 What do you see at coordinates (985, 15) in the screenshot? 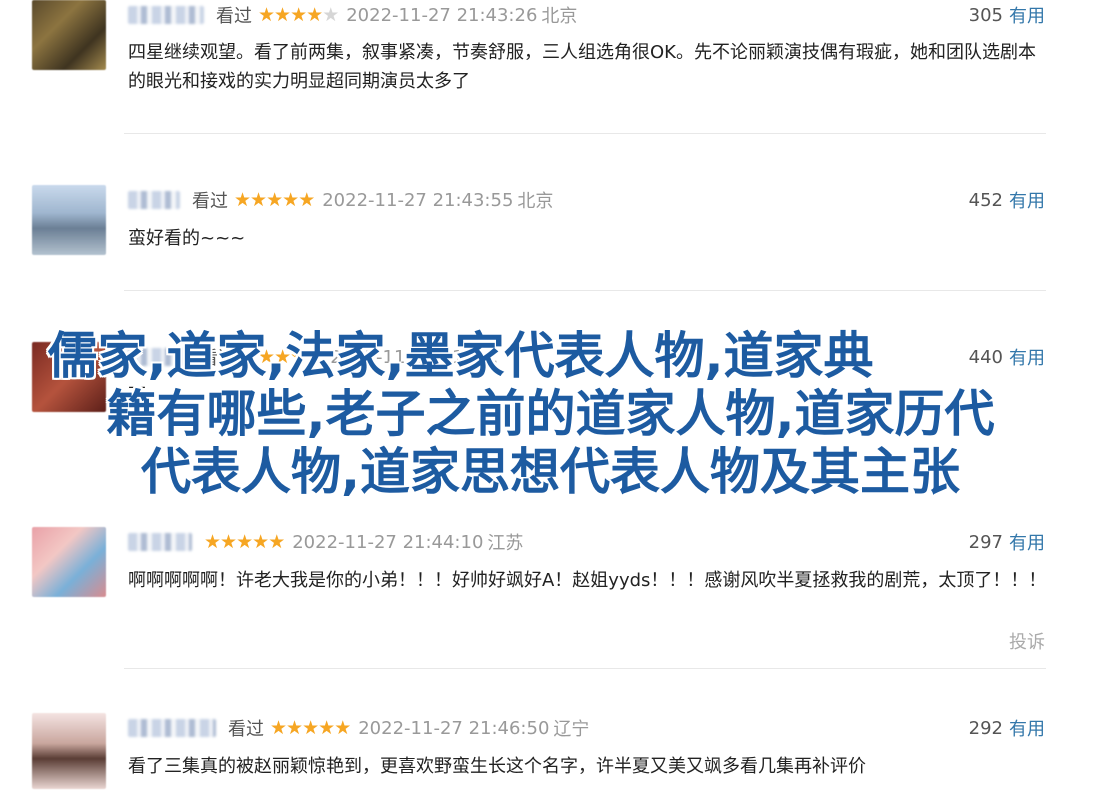
I see `useful-count: 305` at bounding box center [985, 15].